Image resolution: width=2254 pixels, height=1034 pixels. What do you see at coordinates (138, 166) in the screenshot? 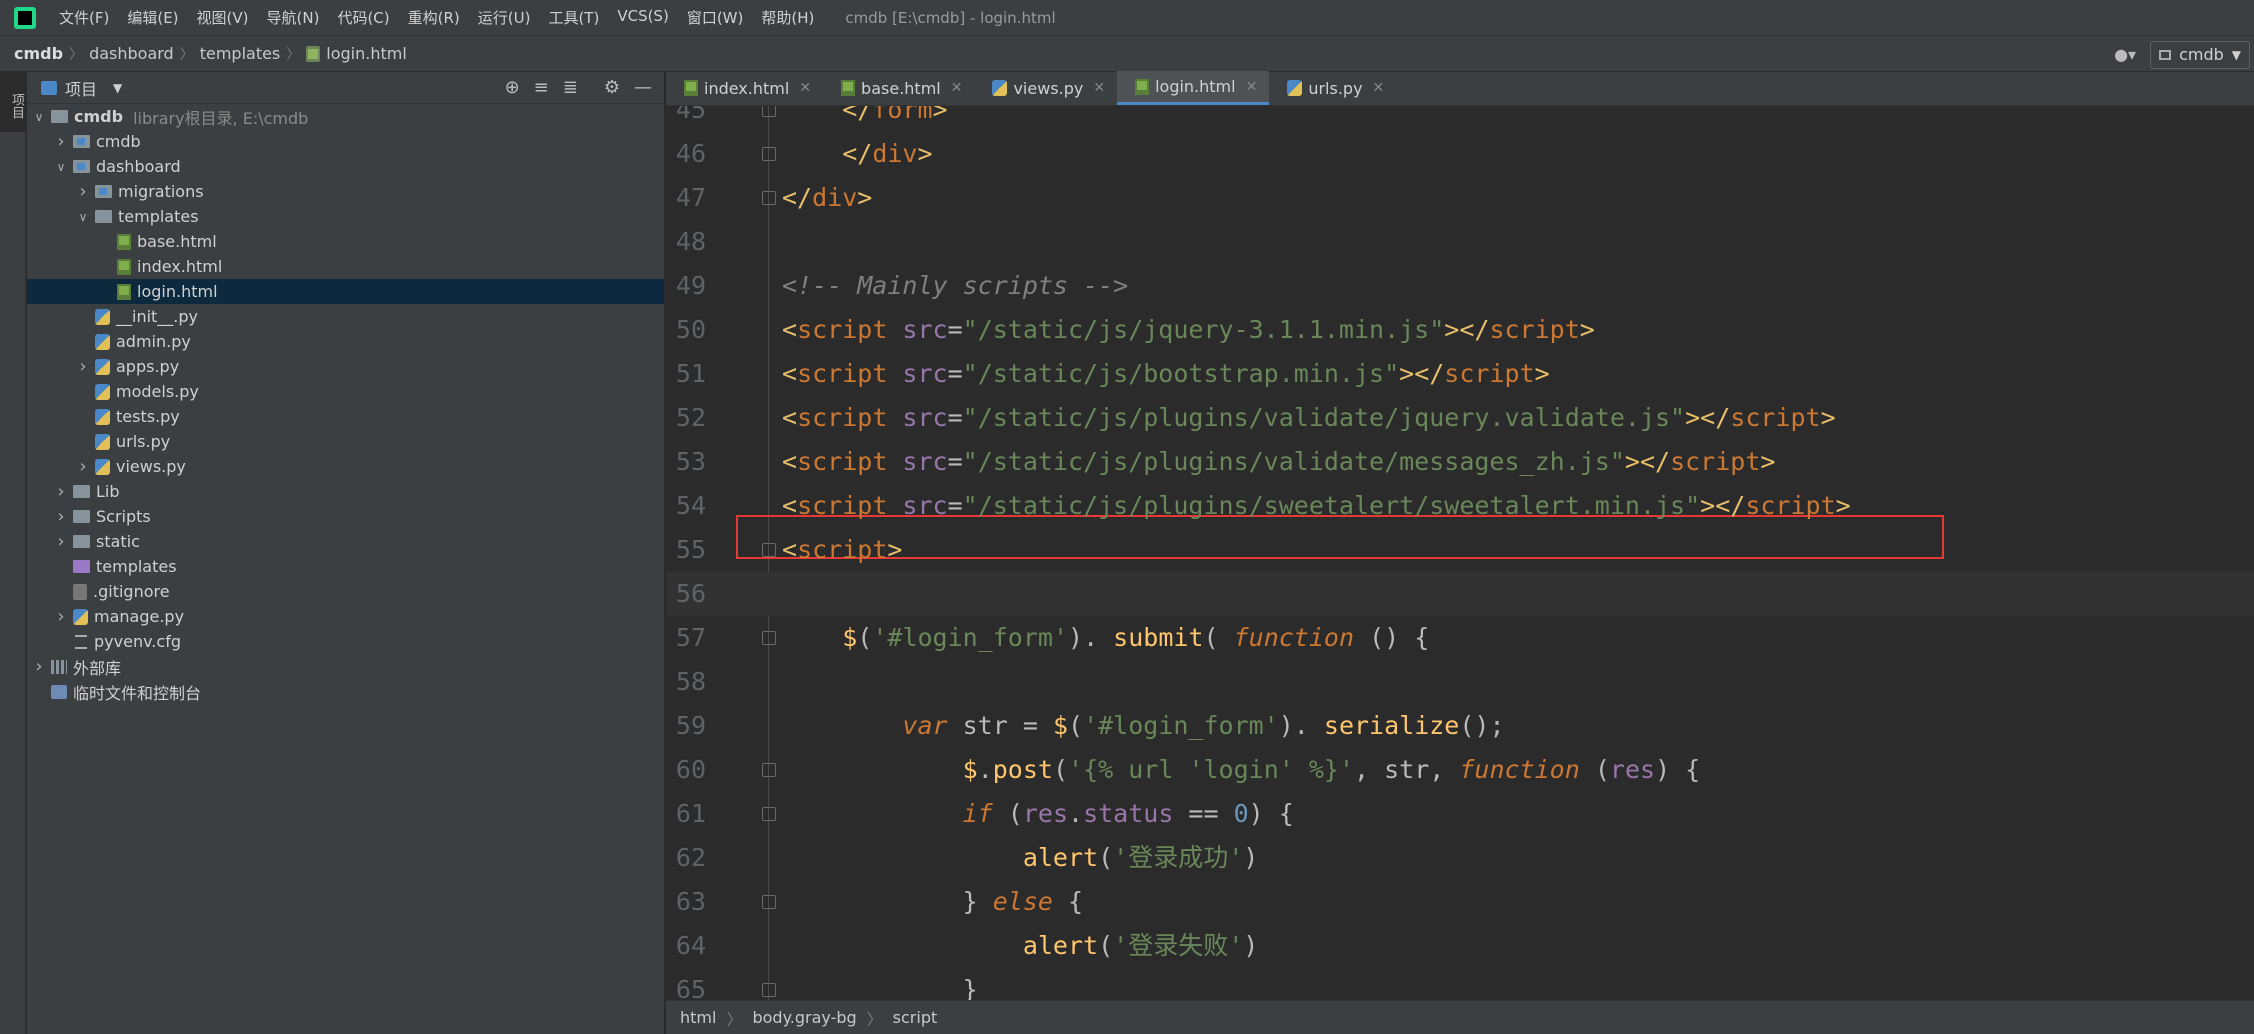
I see `tree-item-label: dashboard` at bounding box center [138, 166].